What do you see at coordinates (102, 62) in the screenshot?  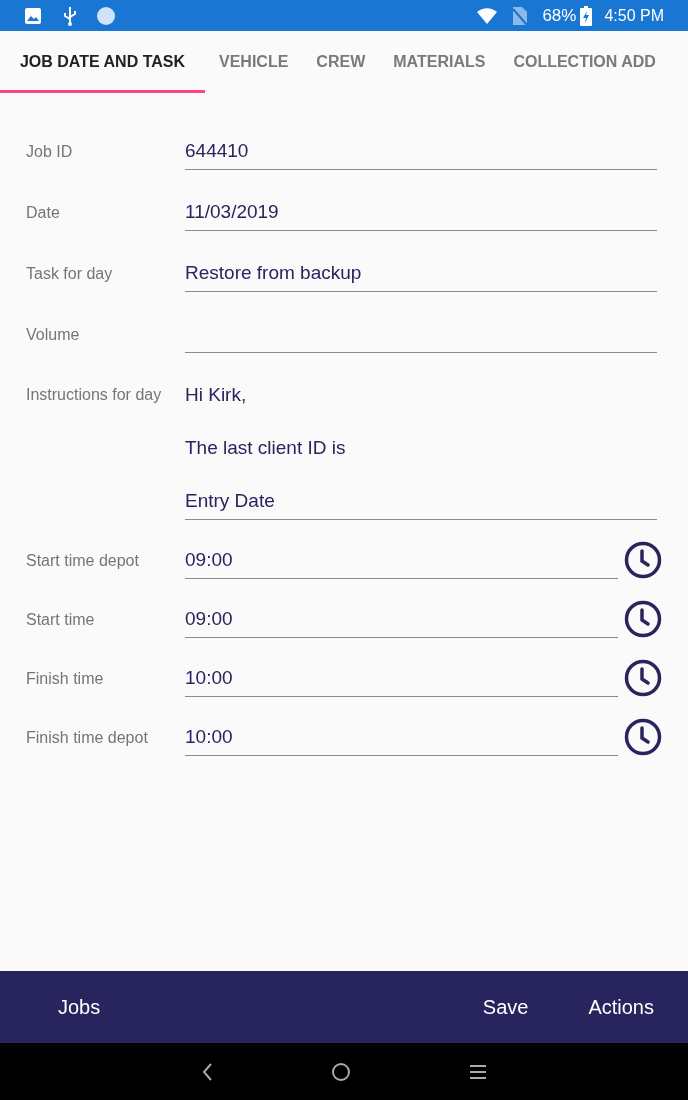 I see `tab: JOB DATE AND TASK` at bounding box center [102, 62].